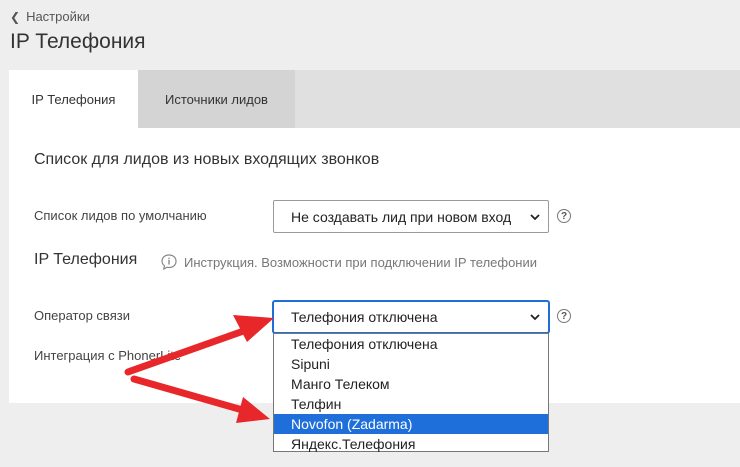 This screenshot has width=740, height=467. I want to click on back-link-label: Настройки, so click(58, 16).